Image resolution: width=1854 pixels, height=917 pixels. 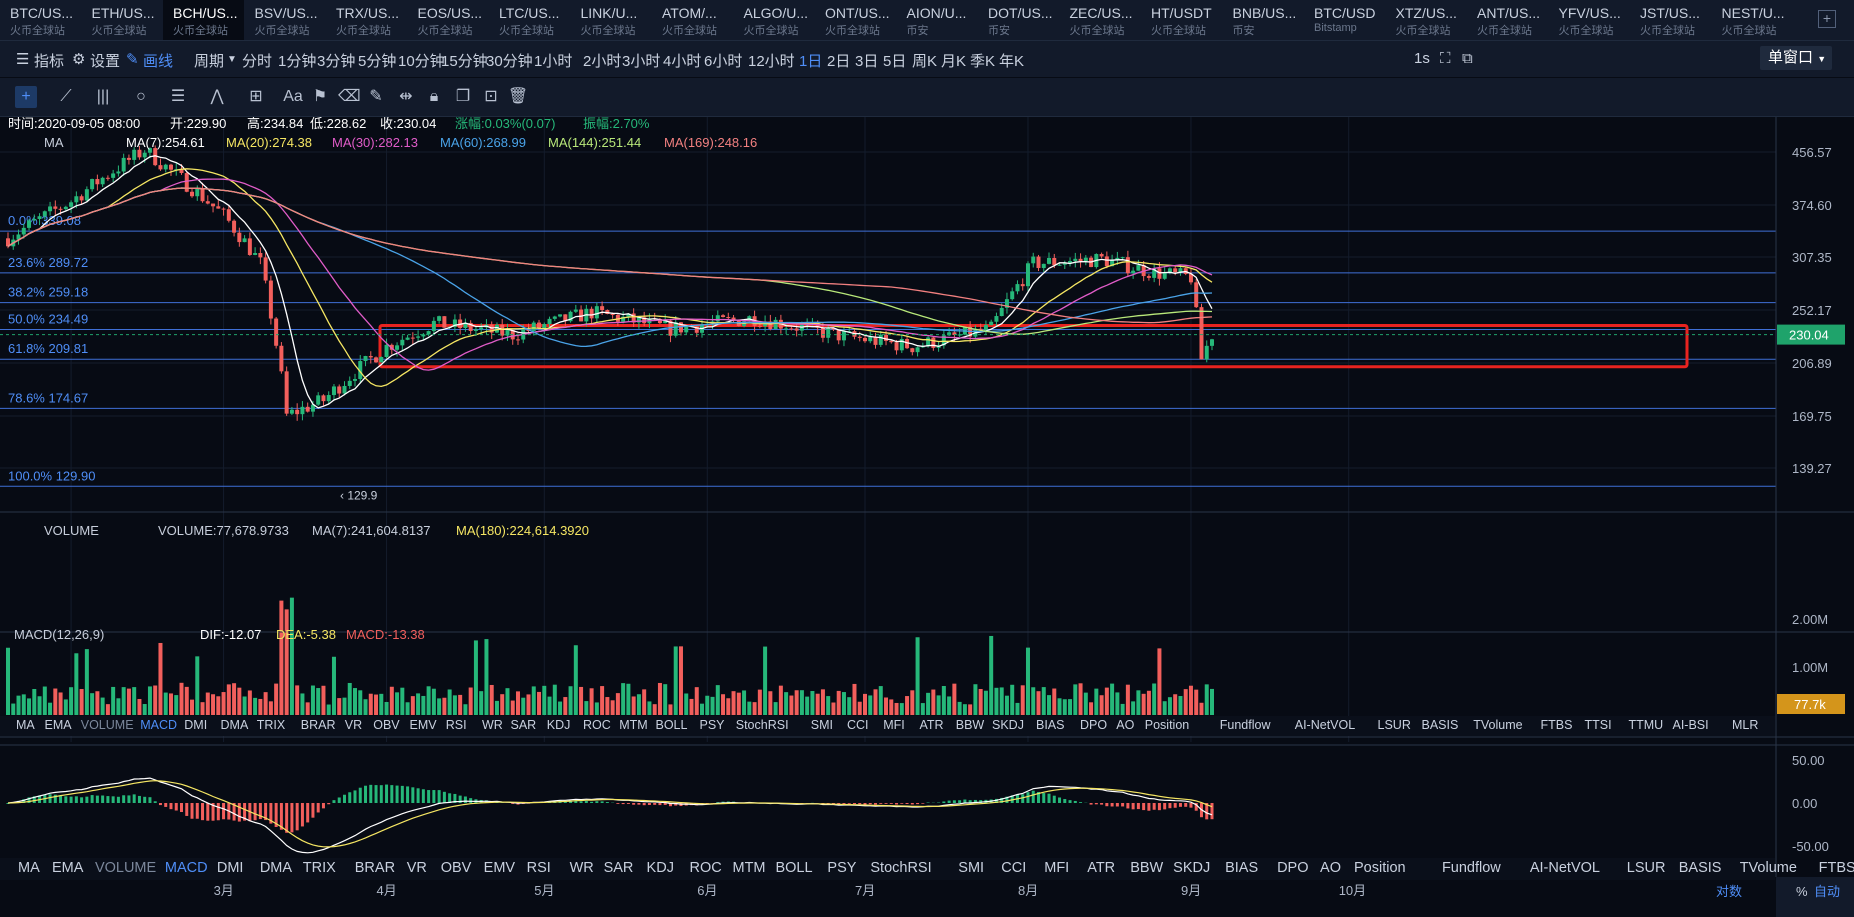 What do you see at coordinates (285, 20) in the screenshot?
I see `symbol-tab: BSV/US... 火币全球站` at bounding box center [285, 20].